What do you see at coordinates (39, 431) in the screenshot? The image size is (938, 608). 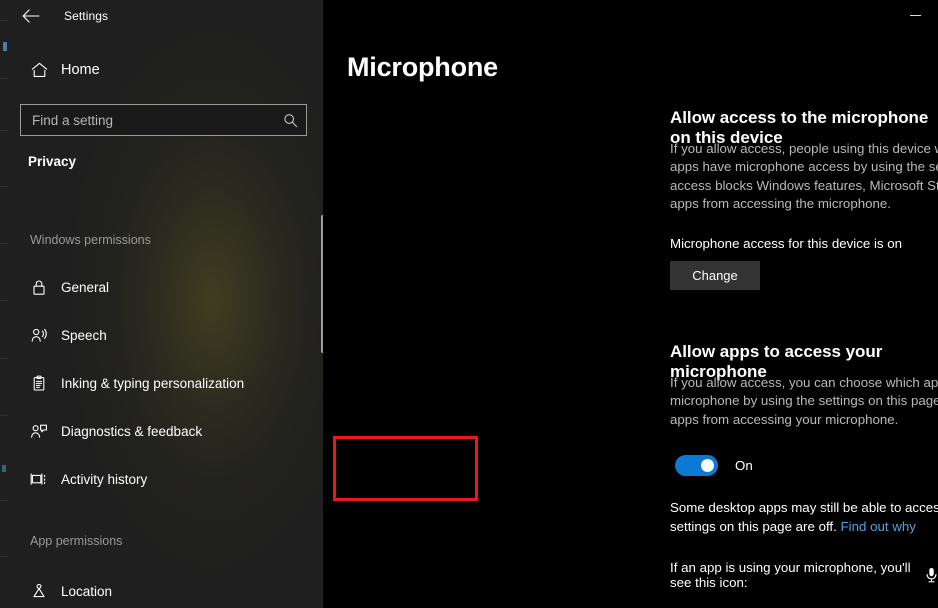 I see `person-feedback-icon` at bounding box center [39, 431].